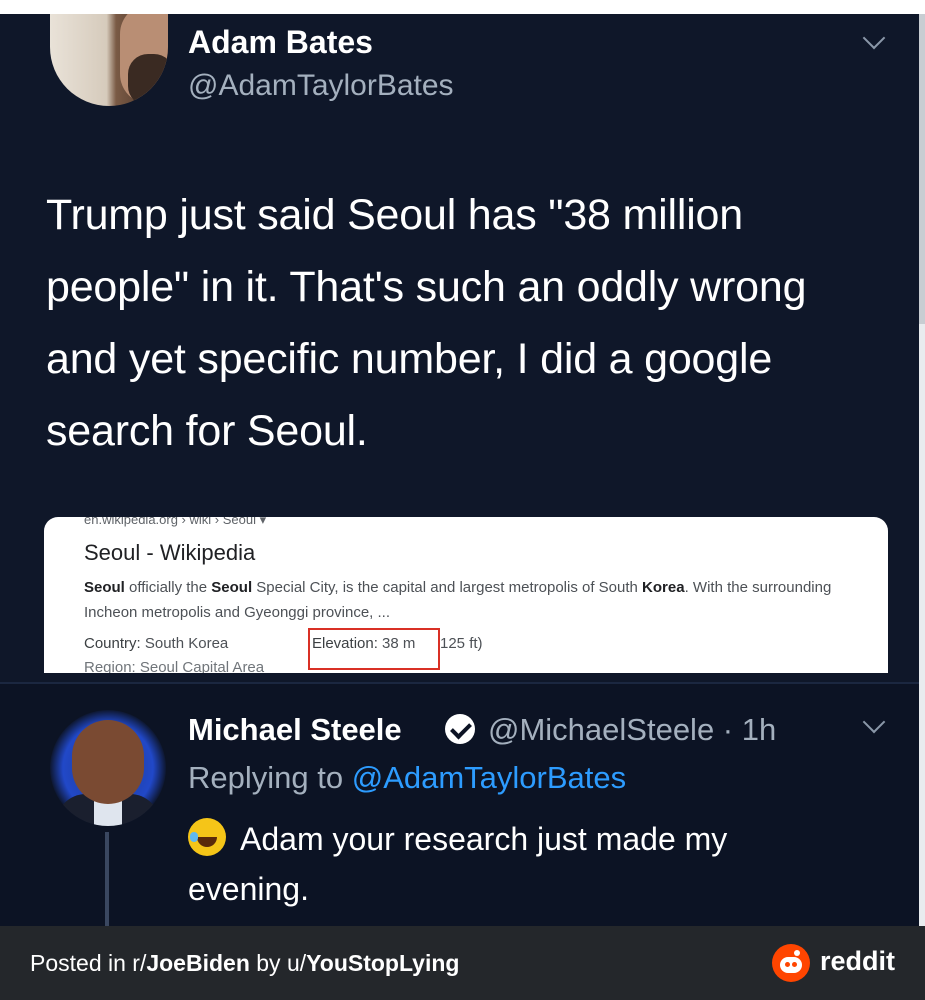  I want to click on result-title: Seoul - Wikipedia, so click(169, 553).